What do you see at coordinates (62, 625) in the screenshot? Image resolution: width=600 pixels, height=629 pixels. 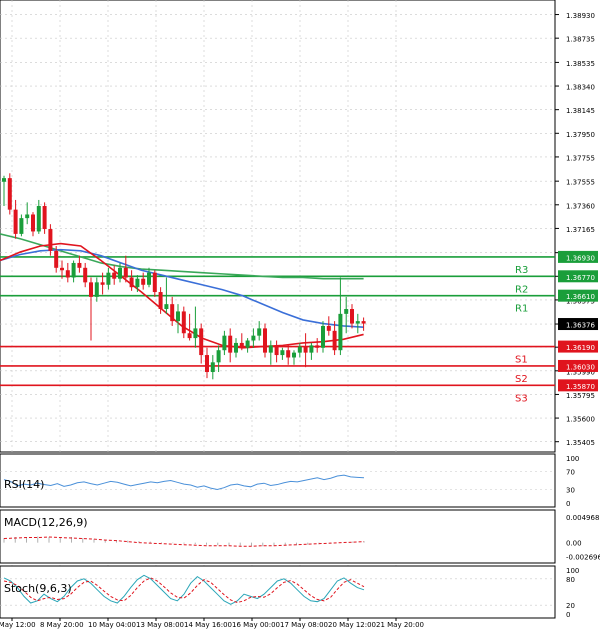 I see `time-tick-label: 8 May 20:00` at bounding box center [62, 625].